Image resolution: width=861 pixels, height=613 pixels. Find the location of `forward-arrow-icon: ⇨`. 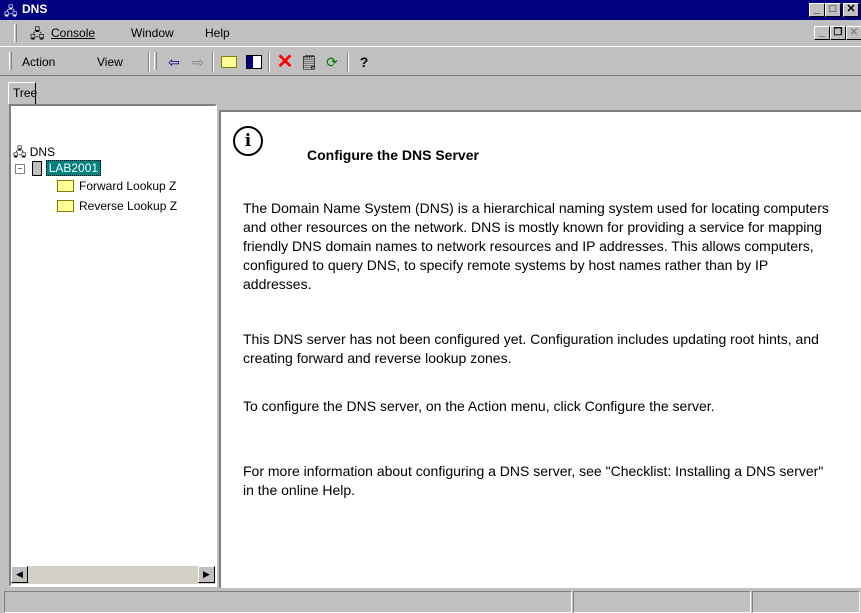

forward-arrow-icon: ⇨ is located at coordinates (198, 62).